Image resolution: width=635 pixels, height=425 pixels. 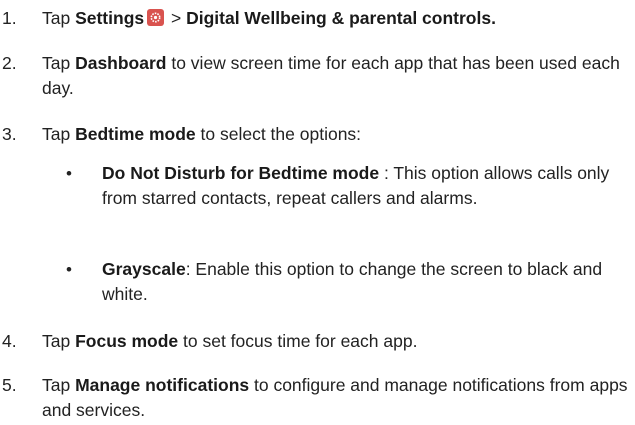 I want to click on bedtime-mode-label: Bedtime mode, so click(x=135, y=134).